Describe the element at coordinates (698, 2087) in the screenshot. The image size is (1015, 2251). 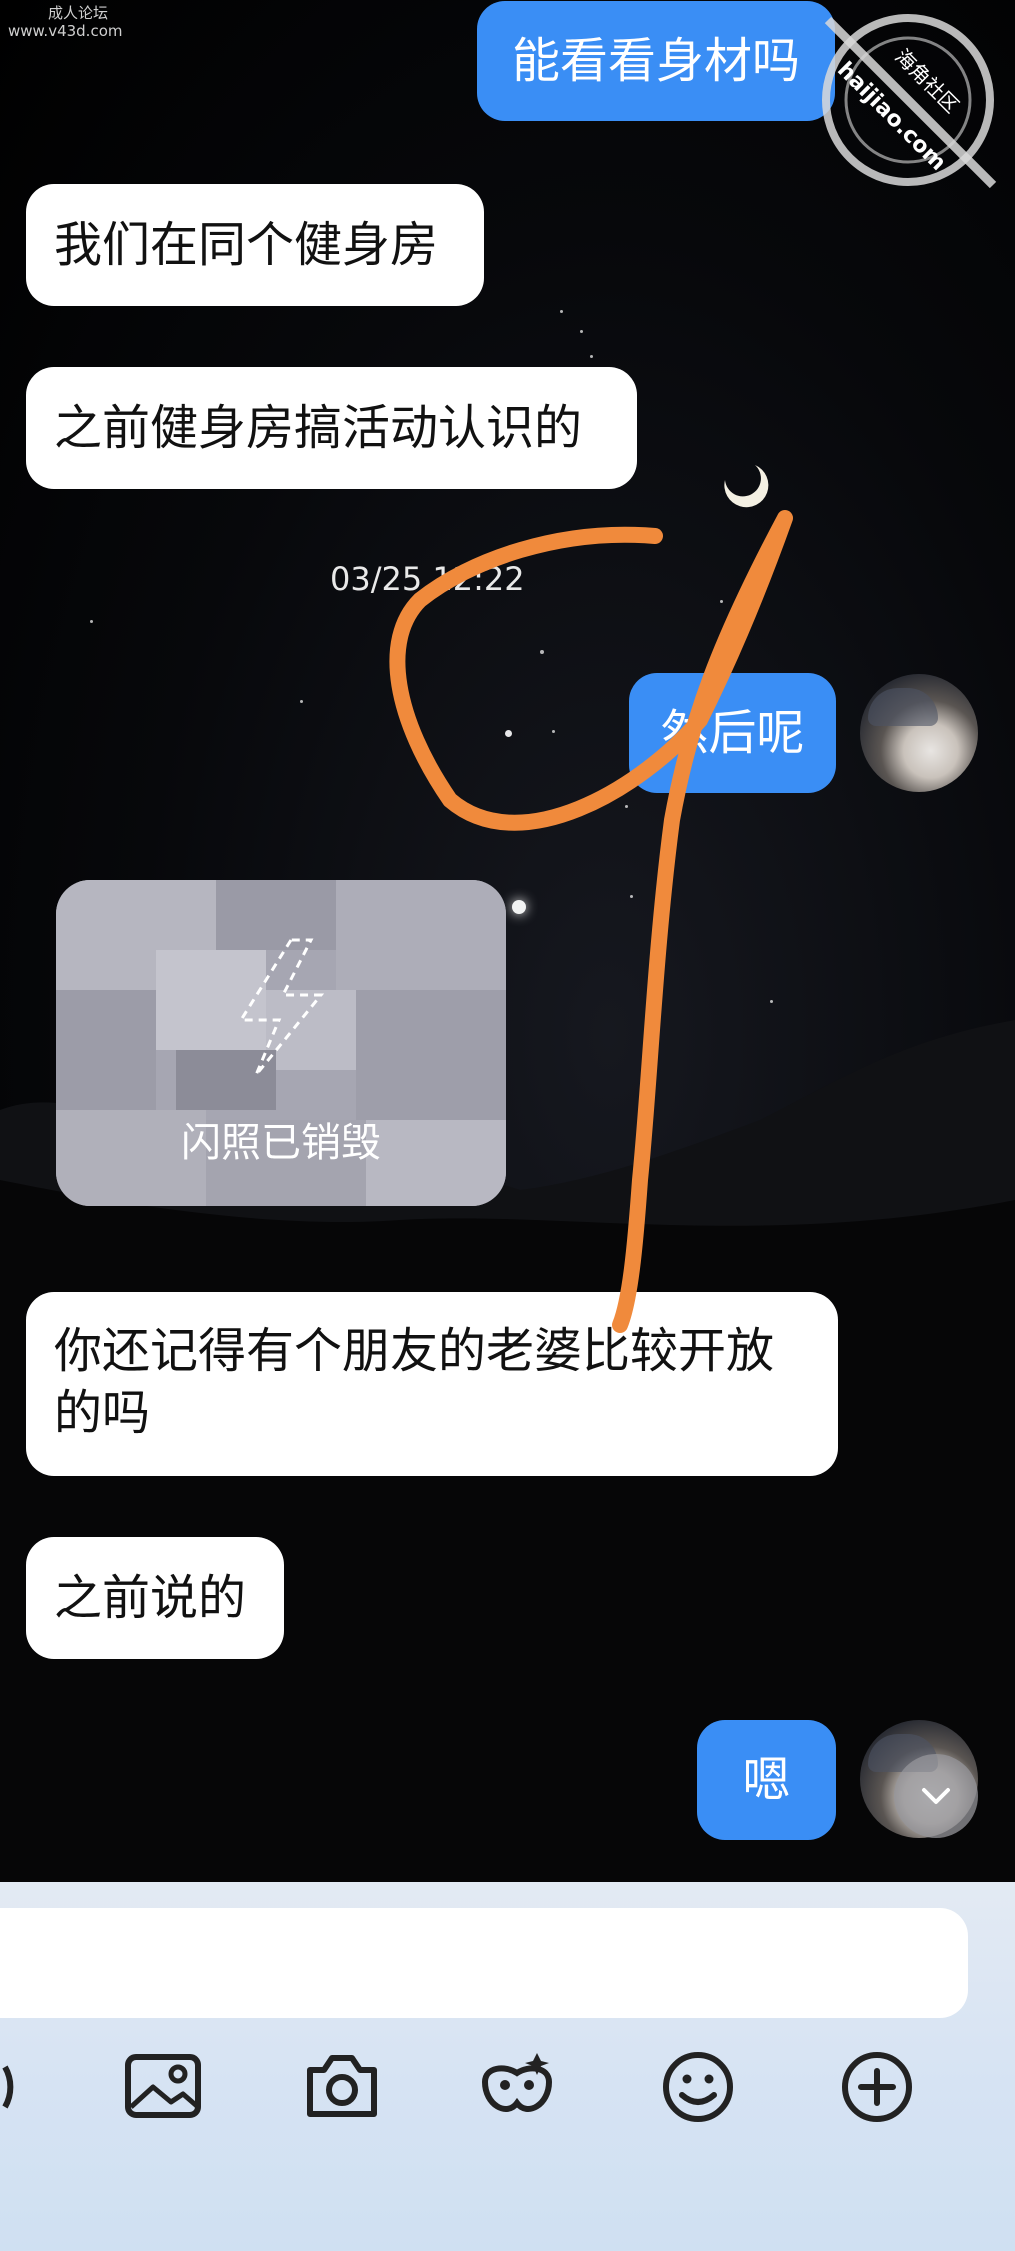
I see `emoji-icon` at that location.